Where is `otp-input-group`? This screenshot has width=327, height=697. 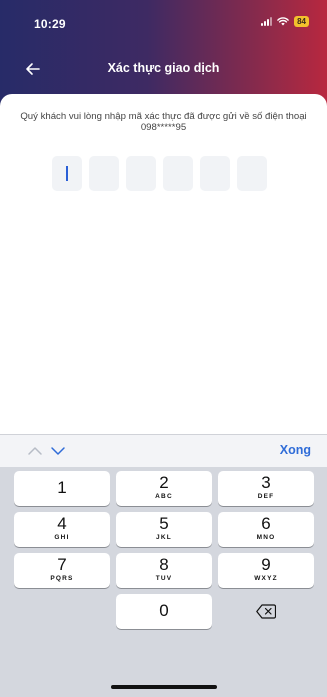 otp-input-group is located at coordinates (159, 173).